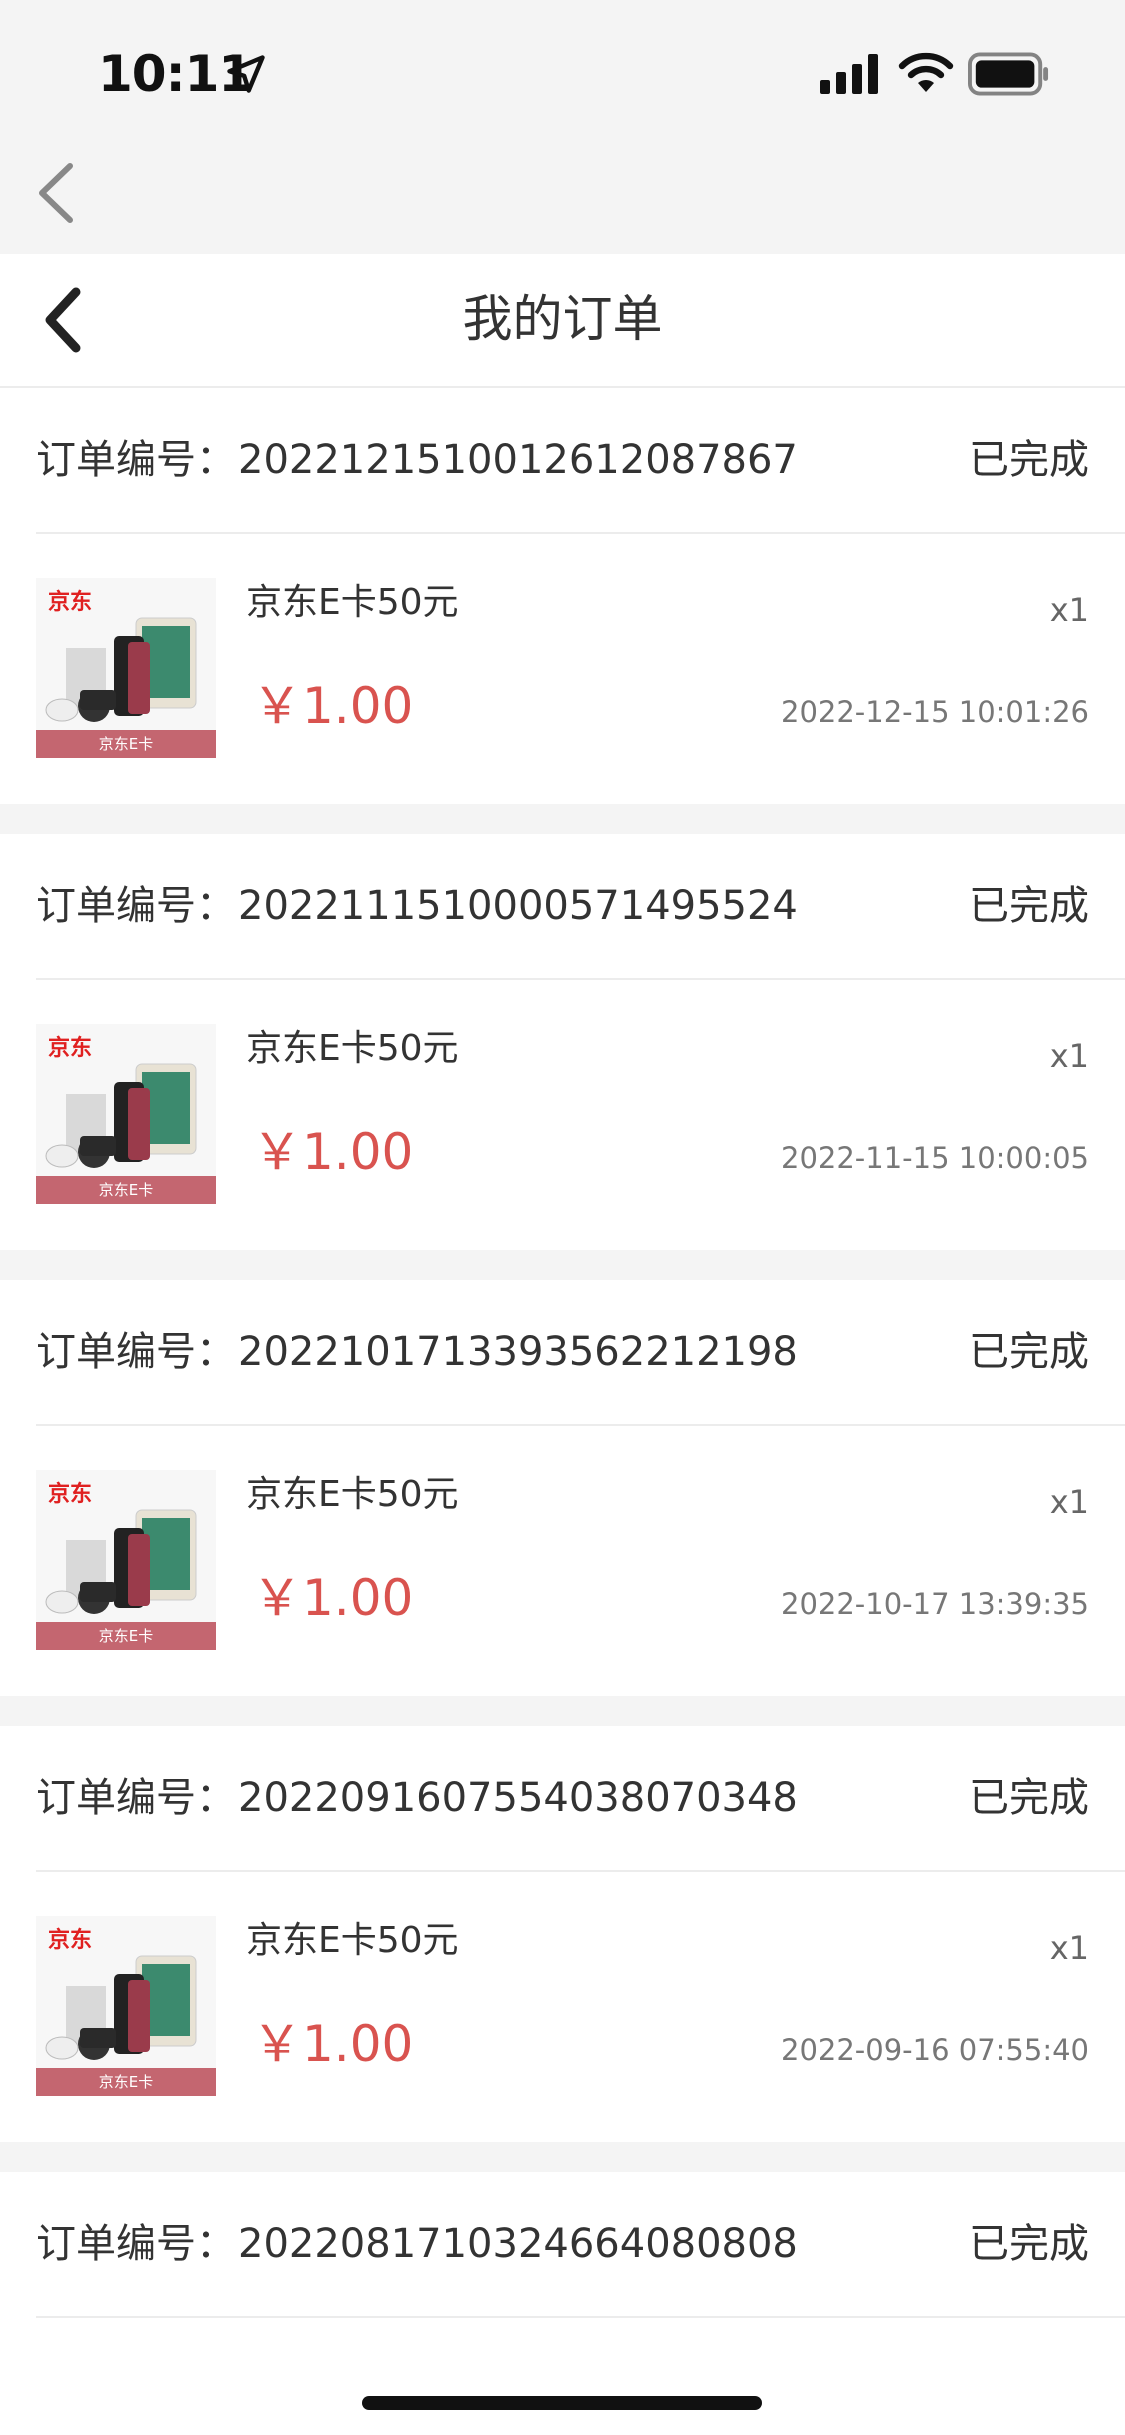 This screenshot has width=1125, height=2435. I want to click on order-header: 订单编号： 2022121510012612087867 已完成, so click(580, 461).